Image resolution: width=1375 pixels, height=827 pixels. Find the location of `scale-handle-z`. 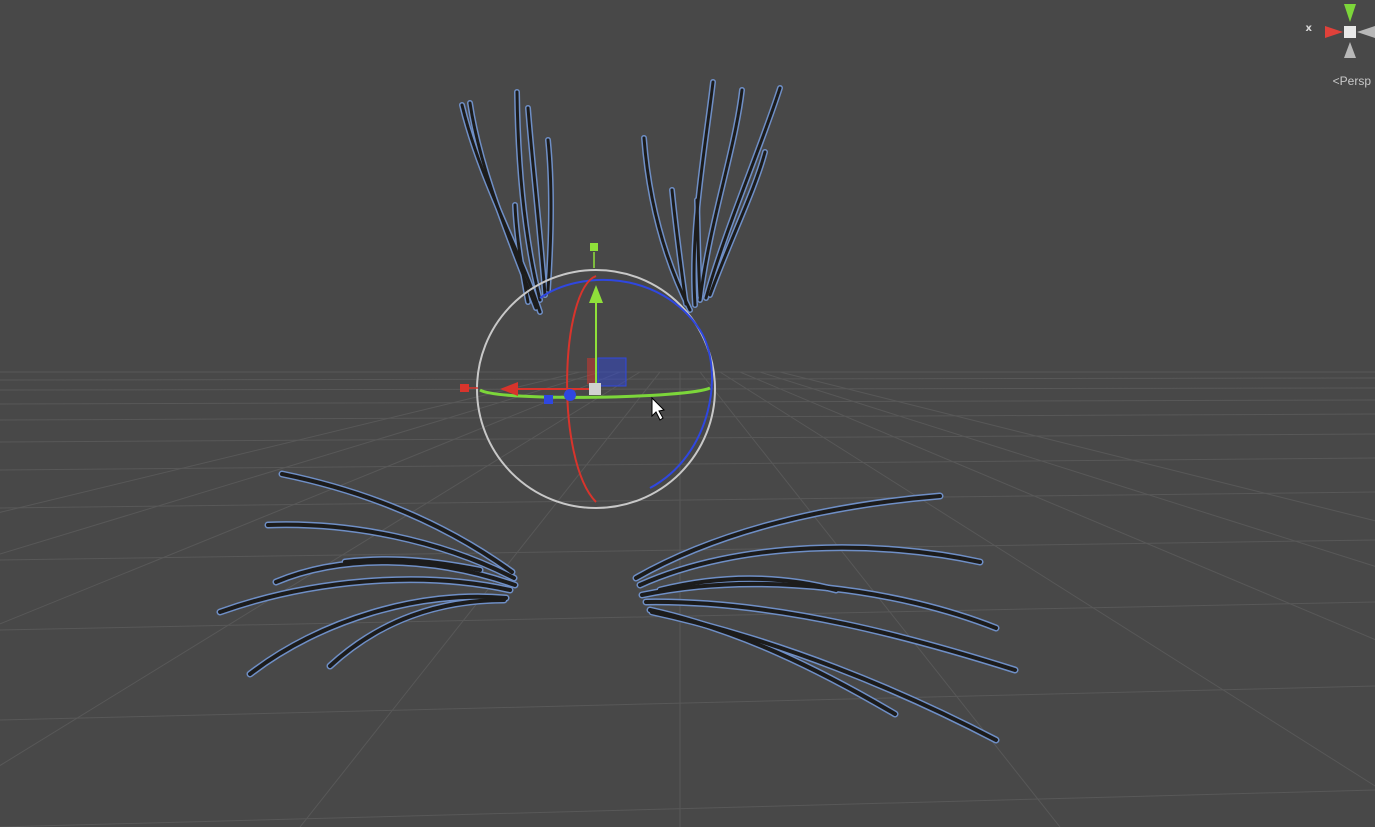

scale-handle-z is located at coordinates (548, 399).